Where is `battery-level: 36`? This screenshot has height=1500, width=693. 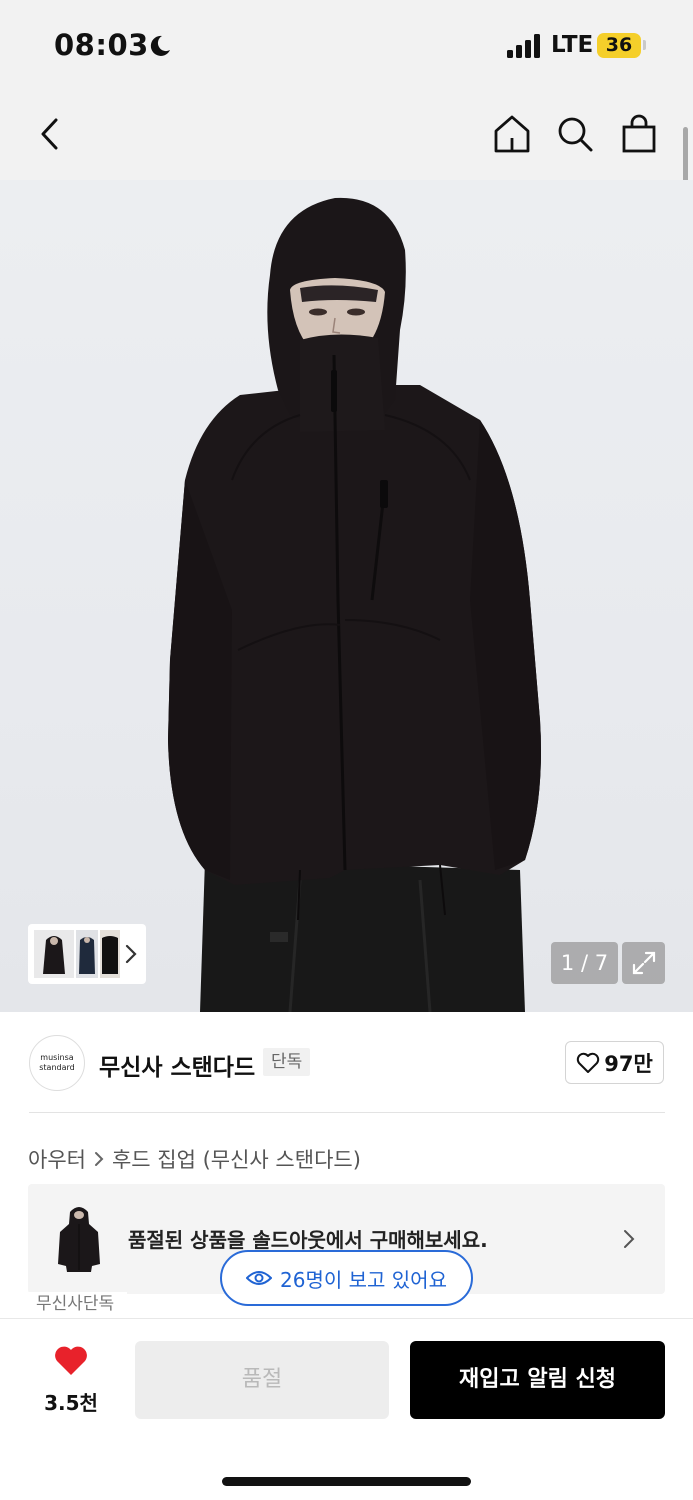
battery-level: 36 is located at coordinates (619, 45).